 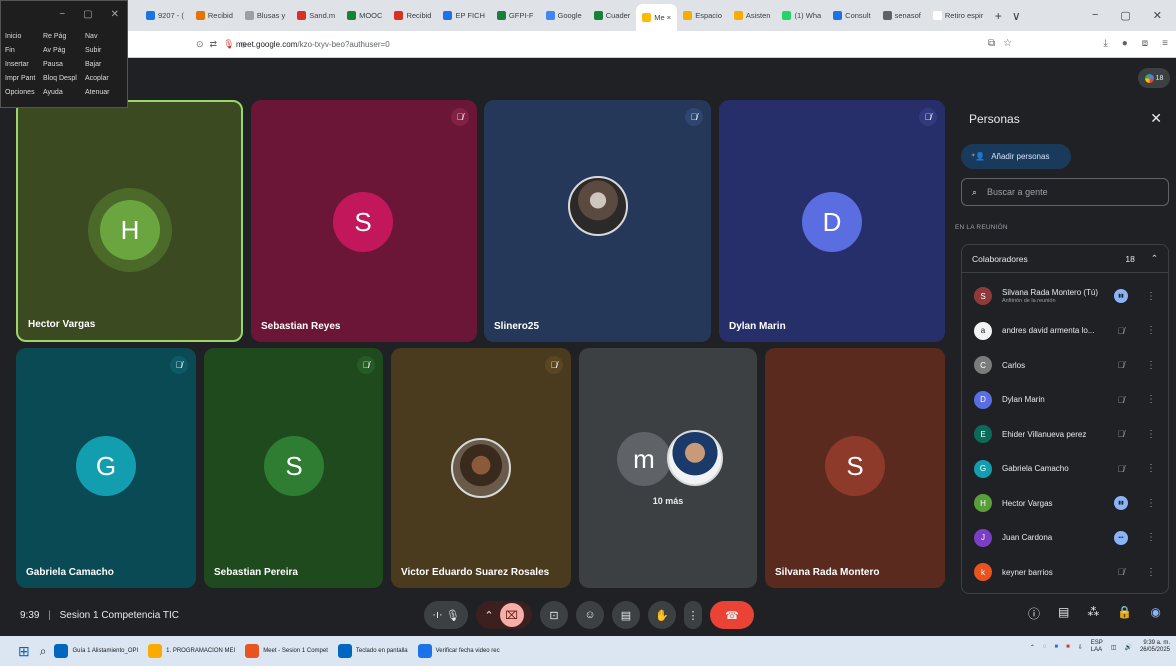 I want to click on camera-button: ⌃ ⌧, so click(x=504, y=615).